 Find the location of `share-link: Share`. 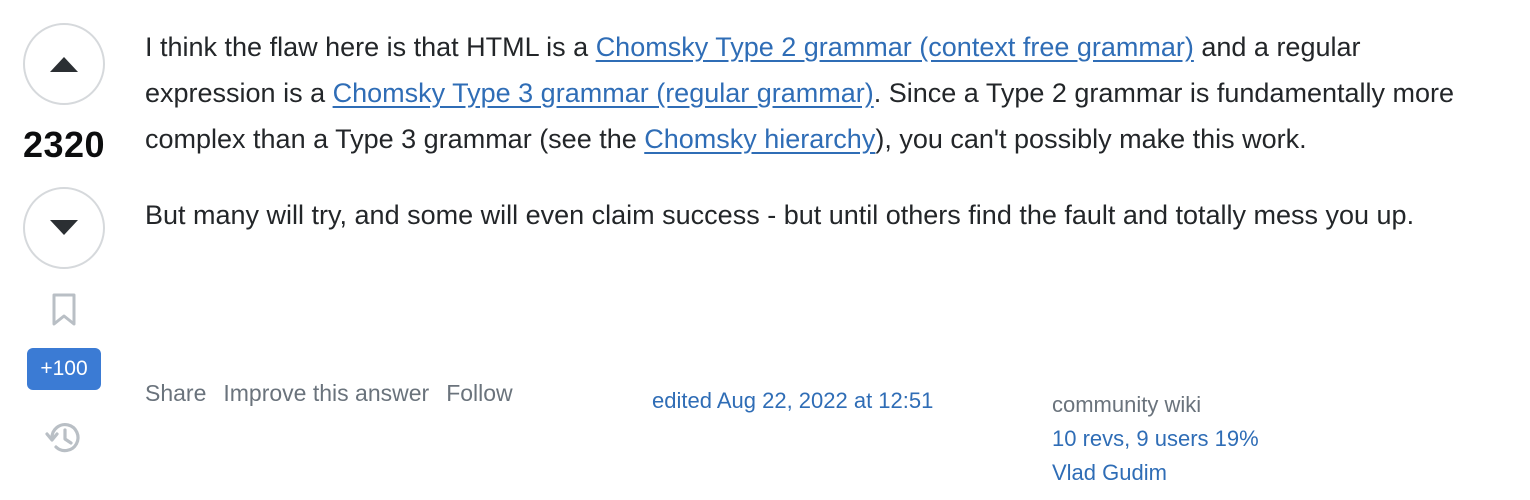

share-link: Share is located at coordinates (175, 393).